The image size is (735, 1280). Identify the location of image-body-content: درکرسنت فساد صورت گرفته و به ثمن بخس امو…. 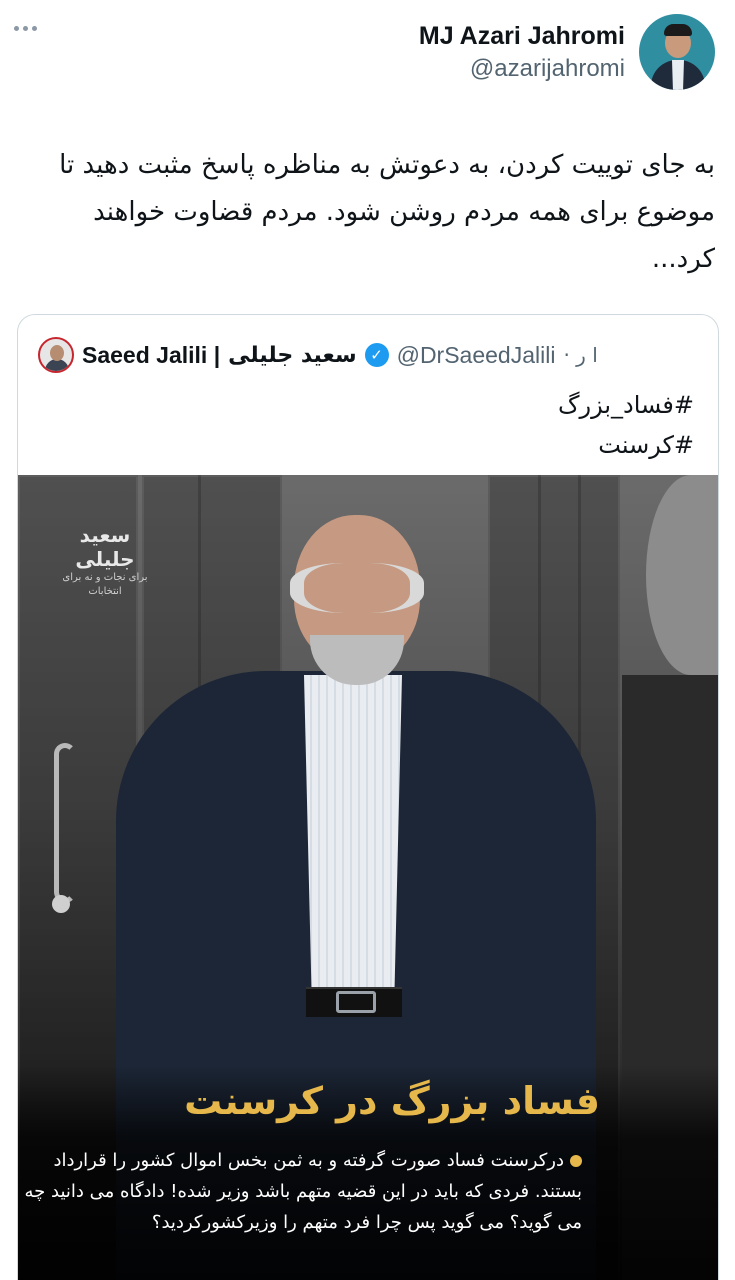
(303, 1191).